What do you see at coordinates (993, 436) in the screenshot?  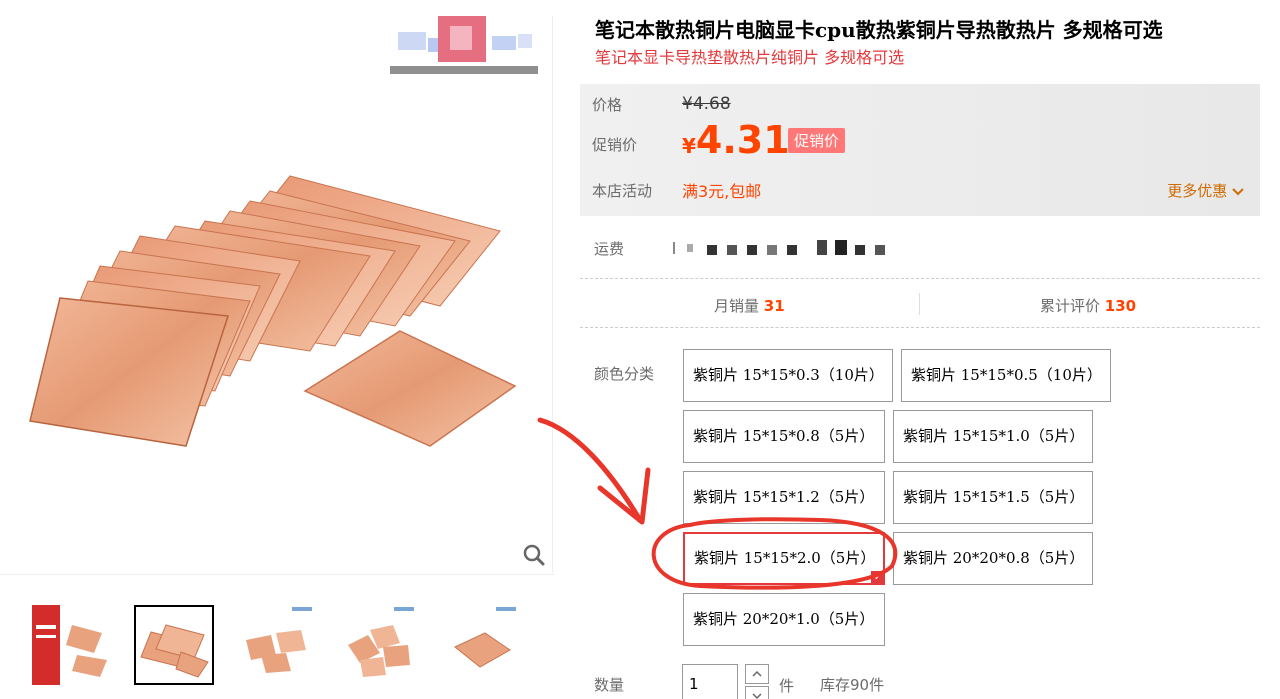 I see `sku-option: 紫铜片 15*15*1.0（5片）` at bounding box center [993, 436].